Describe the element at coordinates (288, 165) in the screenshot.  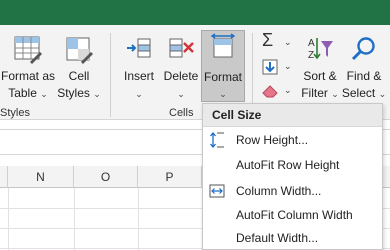
I see `menu-item-label: AutoFit Row Height` at that location.